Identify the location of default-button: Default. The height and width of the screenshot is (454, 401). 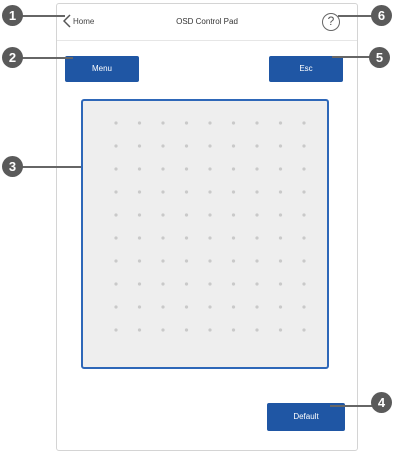
(306, 417).